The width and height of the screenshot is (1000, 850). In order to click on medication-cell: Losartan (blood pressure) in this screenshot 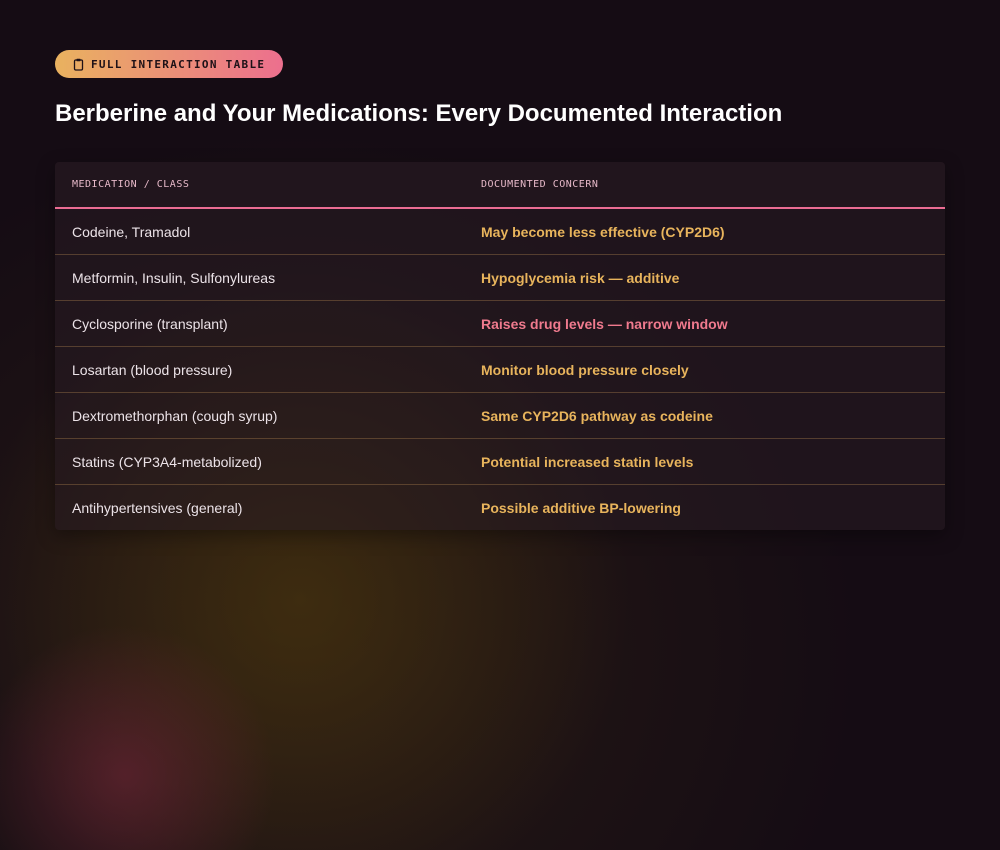, I will do `click(152, 369)`.